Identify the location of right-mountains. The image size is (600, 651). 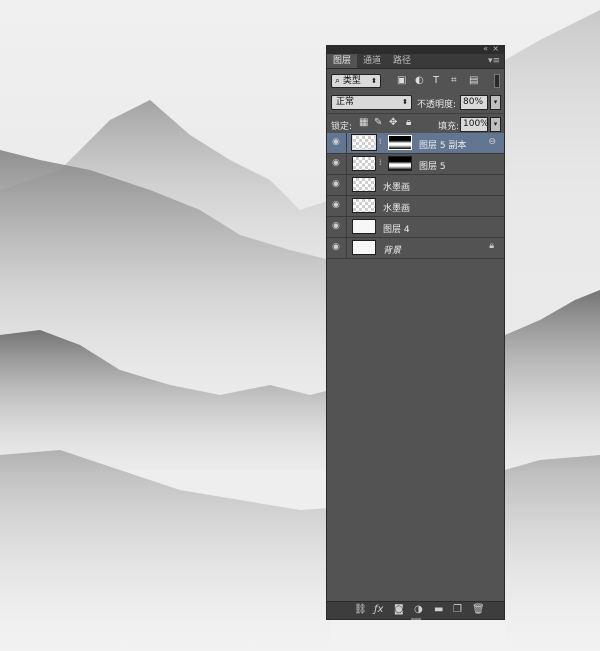
(552, 380).